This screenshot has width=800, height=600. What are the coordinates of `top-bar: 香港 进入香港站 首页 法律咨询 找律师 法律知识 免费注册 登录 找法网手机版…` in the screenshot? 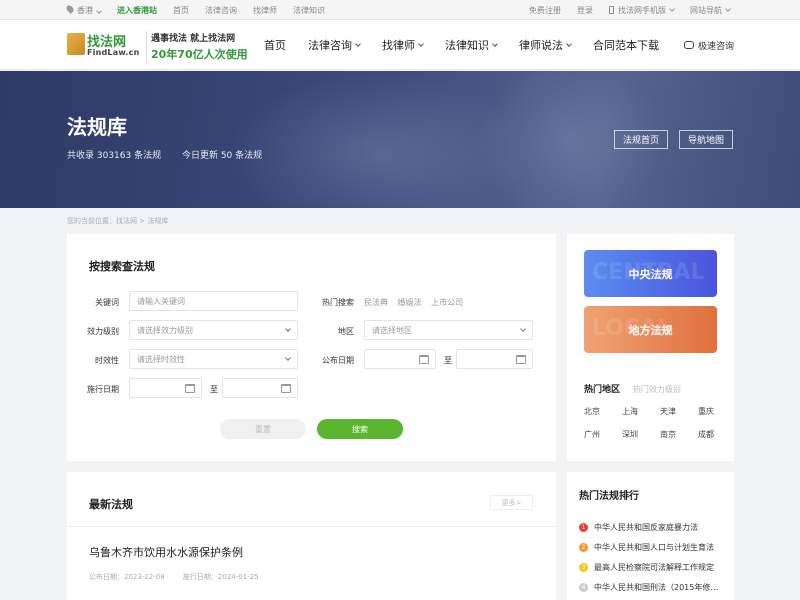 It's located at (400, 10).